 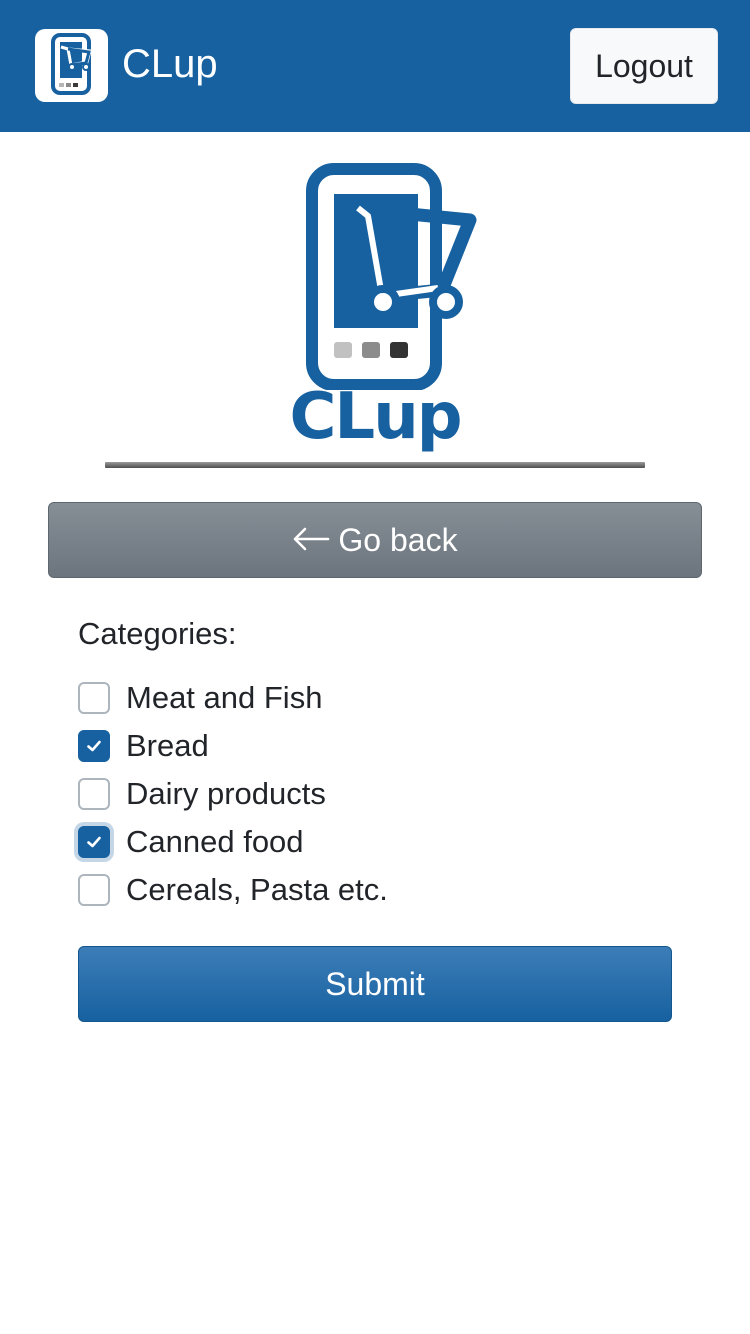 I want to click on brand-name: CLup, so click(x=170, y=64).